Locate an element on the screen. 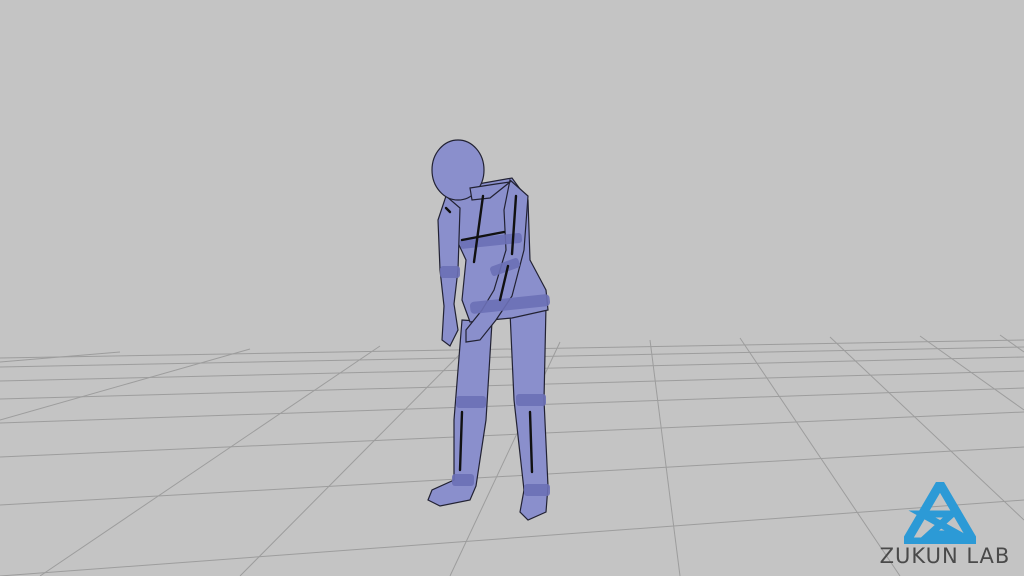  mannequin-figure is located at coordinates (488, 330).